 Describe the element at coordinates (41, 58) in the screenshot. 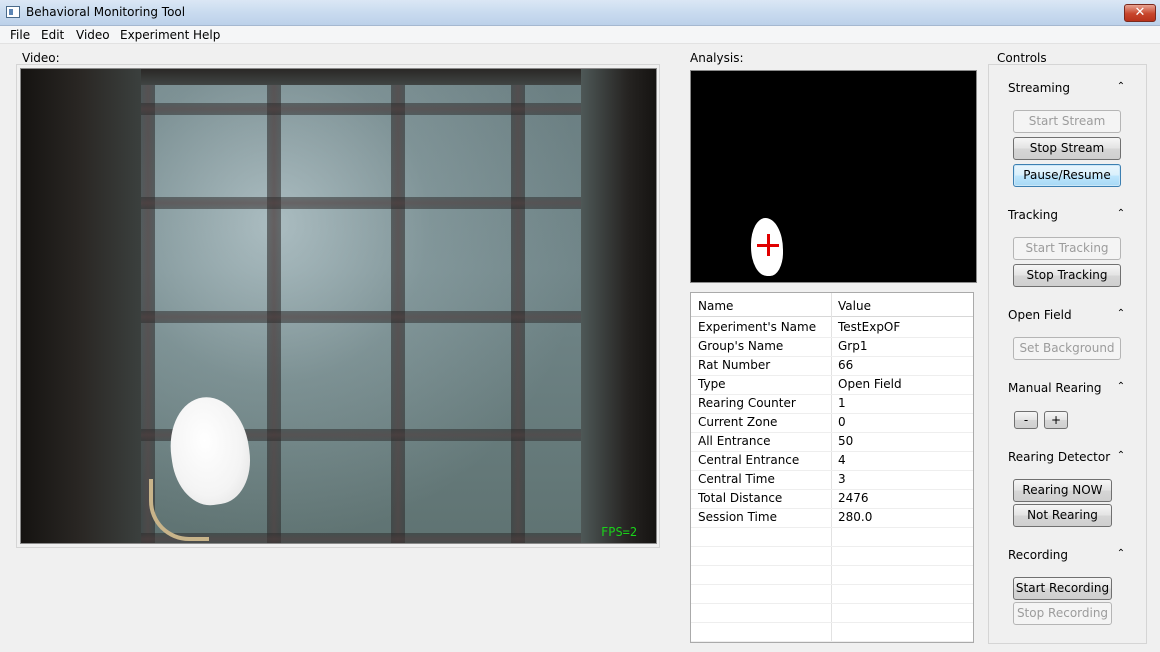

I see `video-label: Video:` at that location.